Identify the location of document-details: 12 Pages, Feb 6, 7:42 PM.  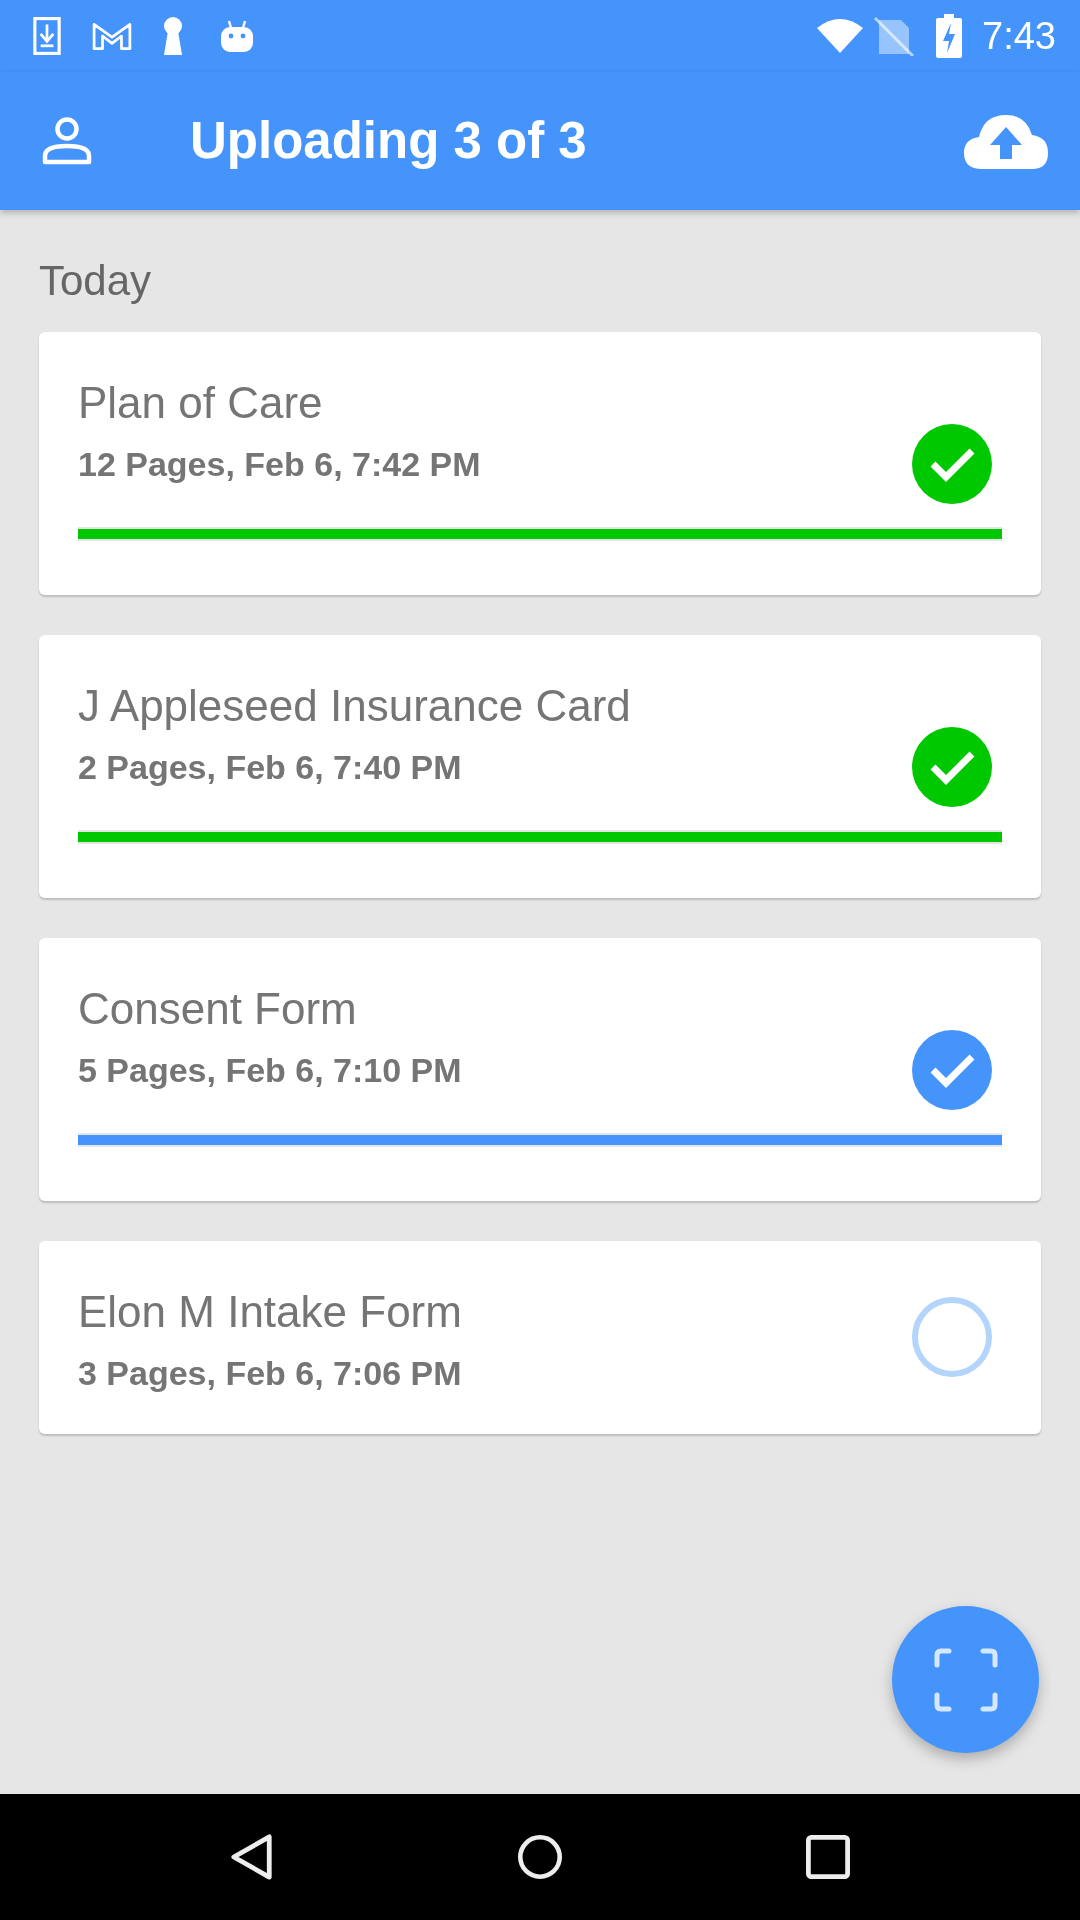
(279, 464).